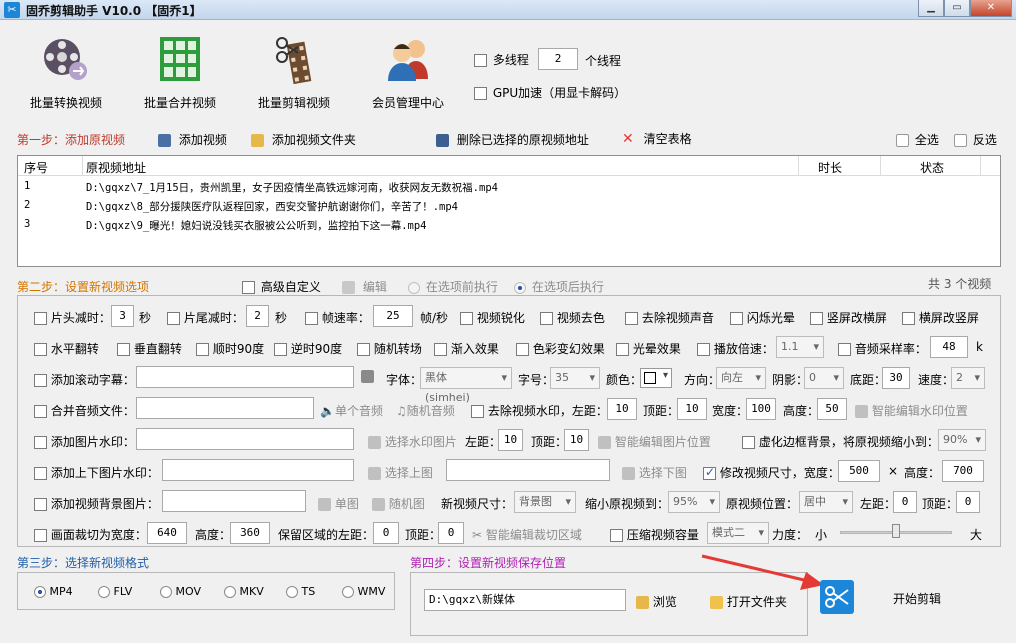 This screenshot has width=1016, height=643. I want to click on multithread-checkbox, so click(480, 60).